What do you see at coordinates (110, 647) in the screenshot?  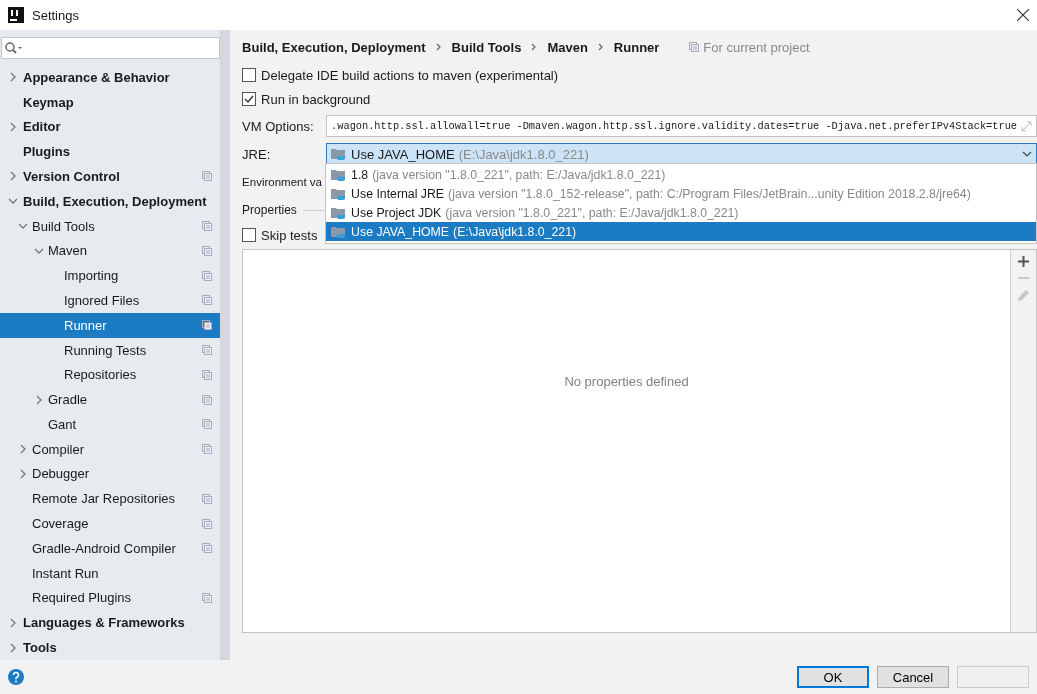 I see `tree-item: Tools` at bounding box center [110, 647].